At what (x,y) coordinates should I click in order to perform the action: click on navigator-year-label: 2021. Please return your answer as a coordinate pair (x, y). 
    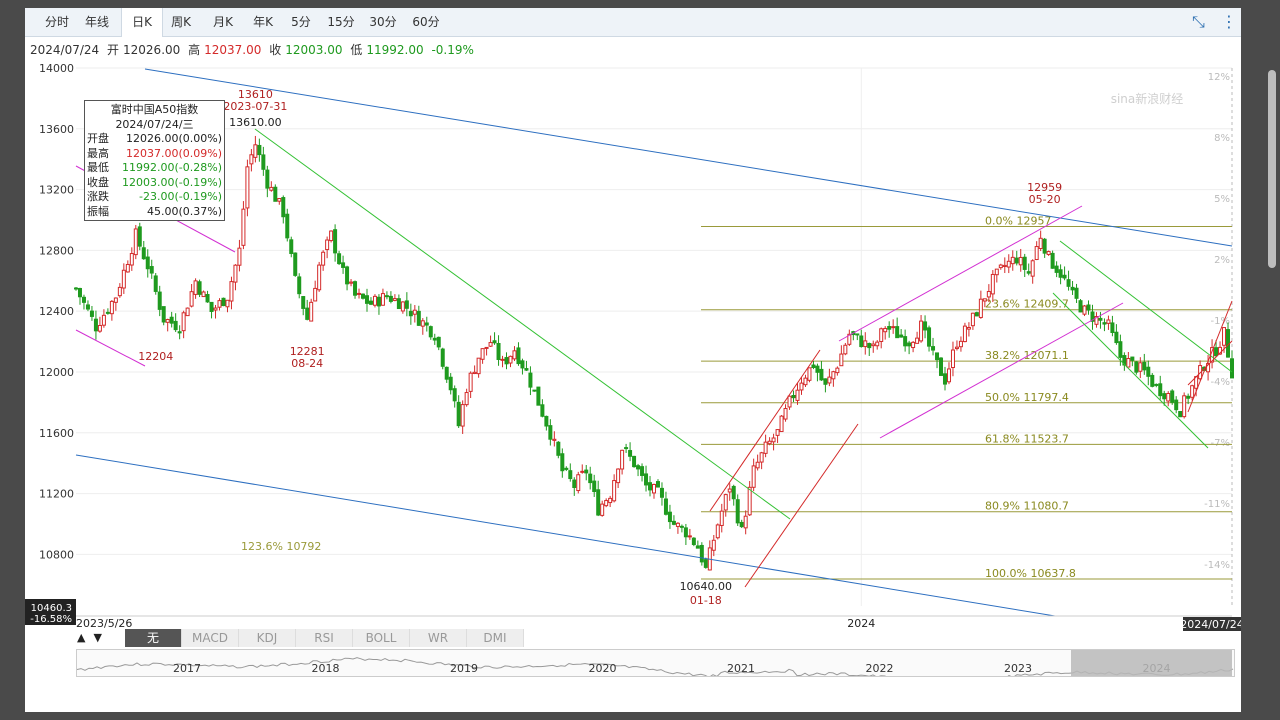
    Looking at the image, I should click on (741, 668).